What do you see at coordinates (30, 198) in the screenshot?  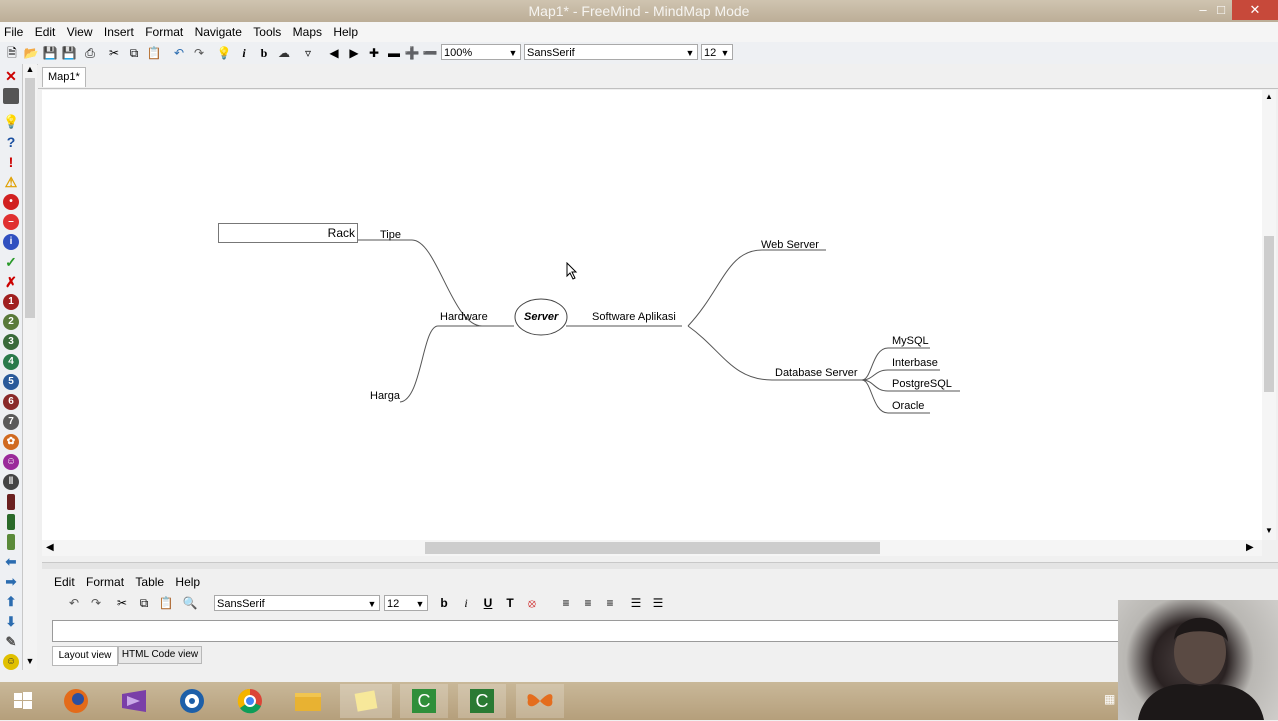 I see `scroll-thumb` at bounding box center [30, 198].